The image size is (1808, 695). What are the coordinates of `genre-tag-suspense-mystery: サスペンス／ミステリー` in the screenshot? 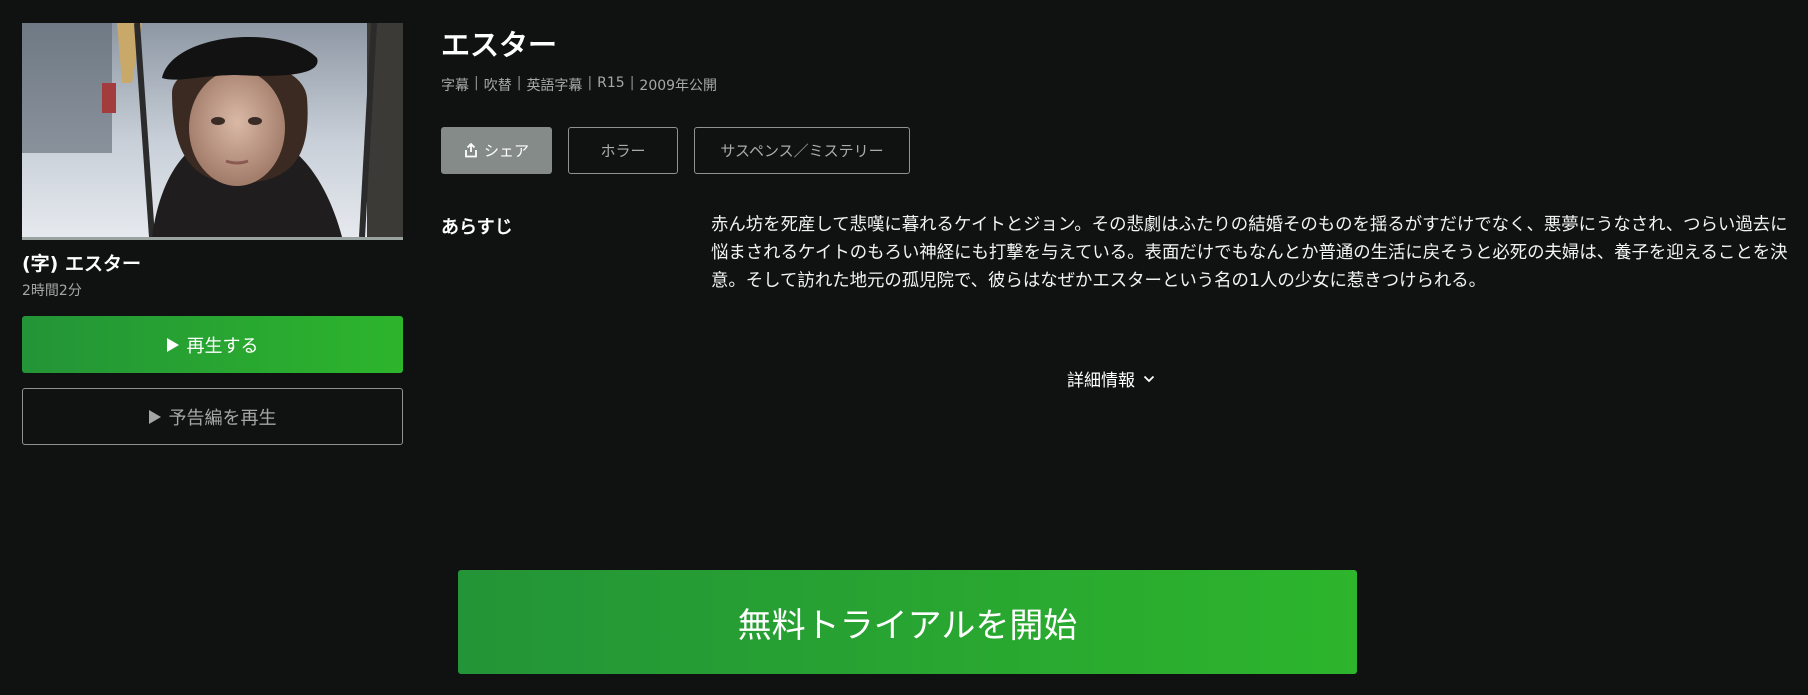 It's located at (802, 150).